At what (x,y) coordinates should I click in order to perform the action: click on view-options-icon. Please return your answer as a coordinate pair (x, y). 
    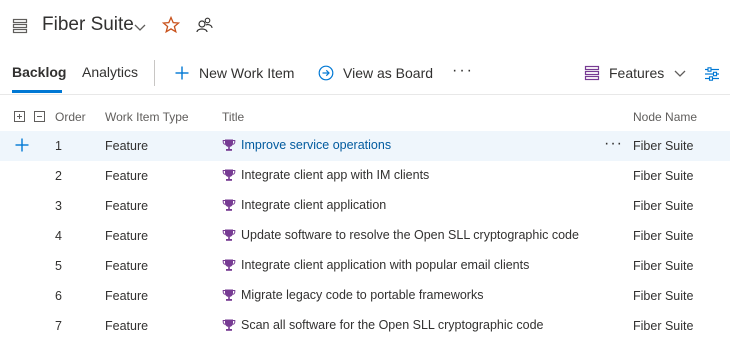
    Looking at the image, I should click on (712, 74).